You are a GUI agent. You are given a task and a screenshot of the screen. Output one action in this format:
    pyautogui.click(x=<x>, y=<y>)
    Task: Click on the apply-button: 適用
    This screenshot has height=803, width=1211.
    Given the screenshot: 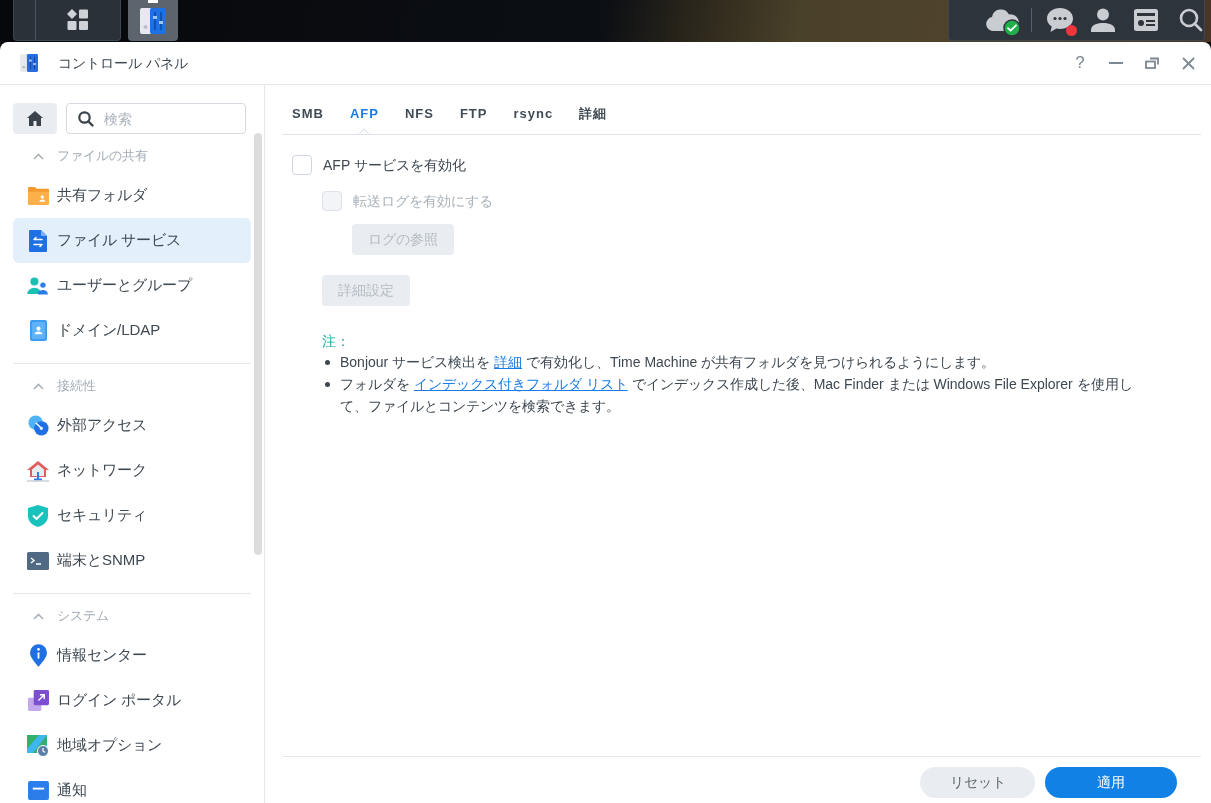 What is the action you would take?
    pyautogui.click(x=1111, y=782)
    